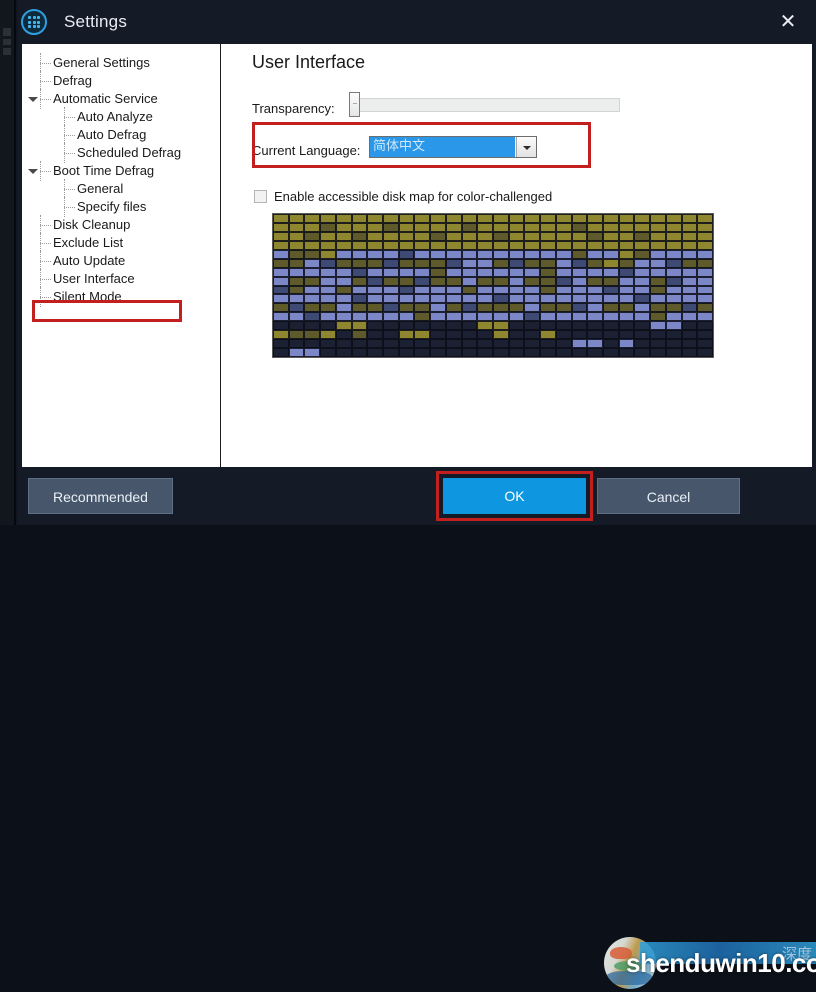  Describe the element at coordinates (121, 117) in the screenshot. I see `sidebar-item-auto-analyze: Auto Analyze` at that location.